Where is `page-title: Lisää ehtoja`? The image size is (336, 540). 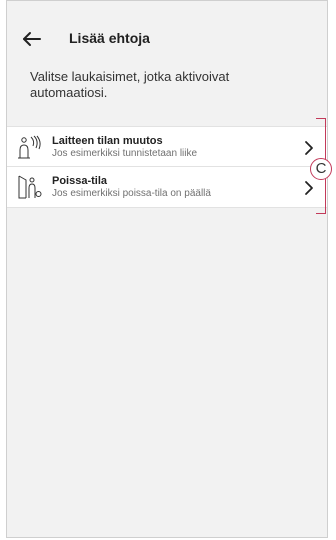 page-title: Lisää ehtoja is located at coordinates (109, 38).